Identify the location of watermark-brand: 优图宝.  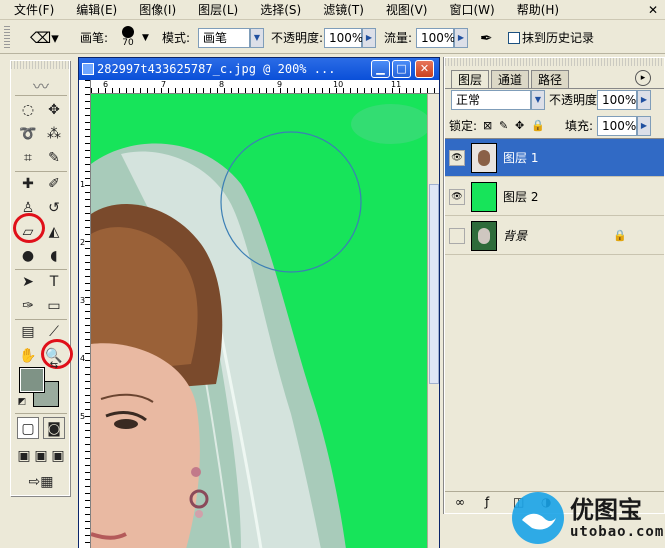
(606, 510).